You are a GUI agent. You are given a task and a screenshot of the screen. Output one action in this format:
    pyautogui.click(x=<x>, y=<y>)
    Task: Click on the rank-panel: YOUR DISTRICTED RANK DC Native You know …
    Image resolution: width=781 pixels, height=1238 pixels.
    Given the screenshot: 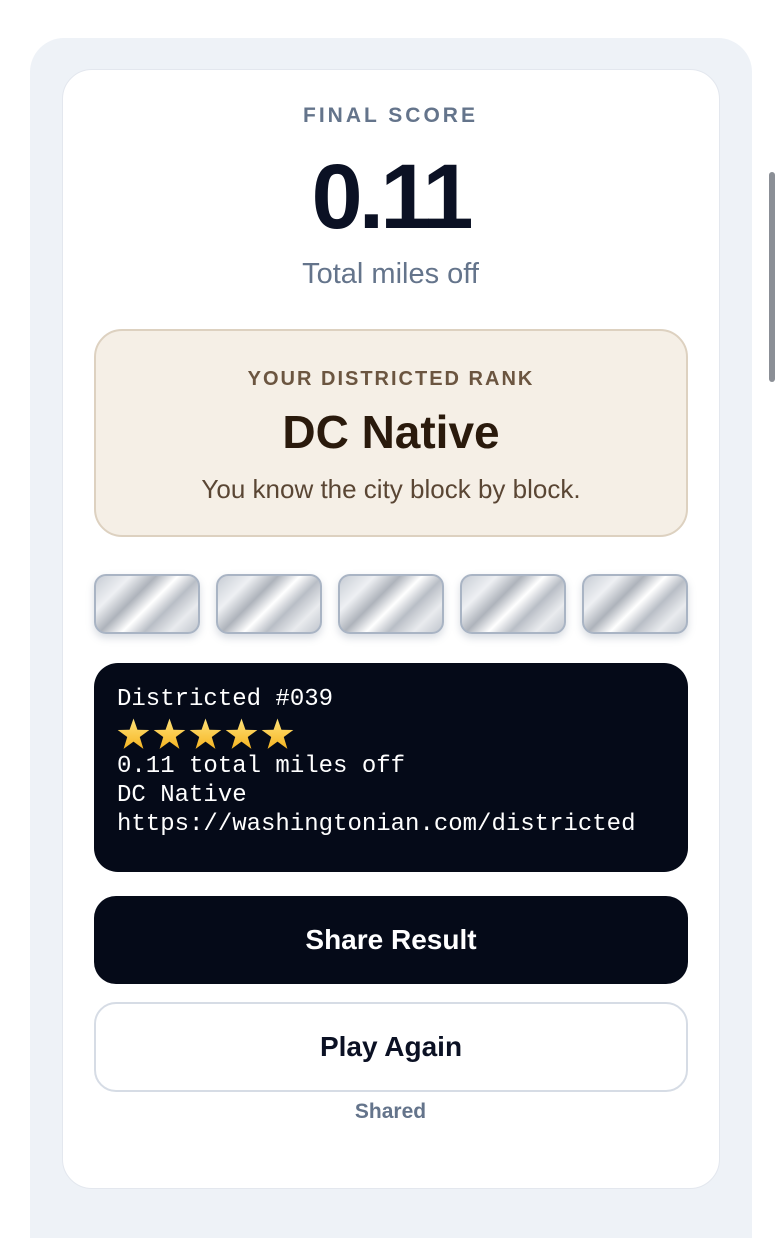 What is the action you would take?
    pyautogui.click(x=391, y=433)
    